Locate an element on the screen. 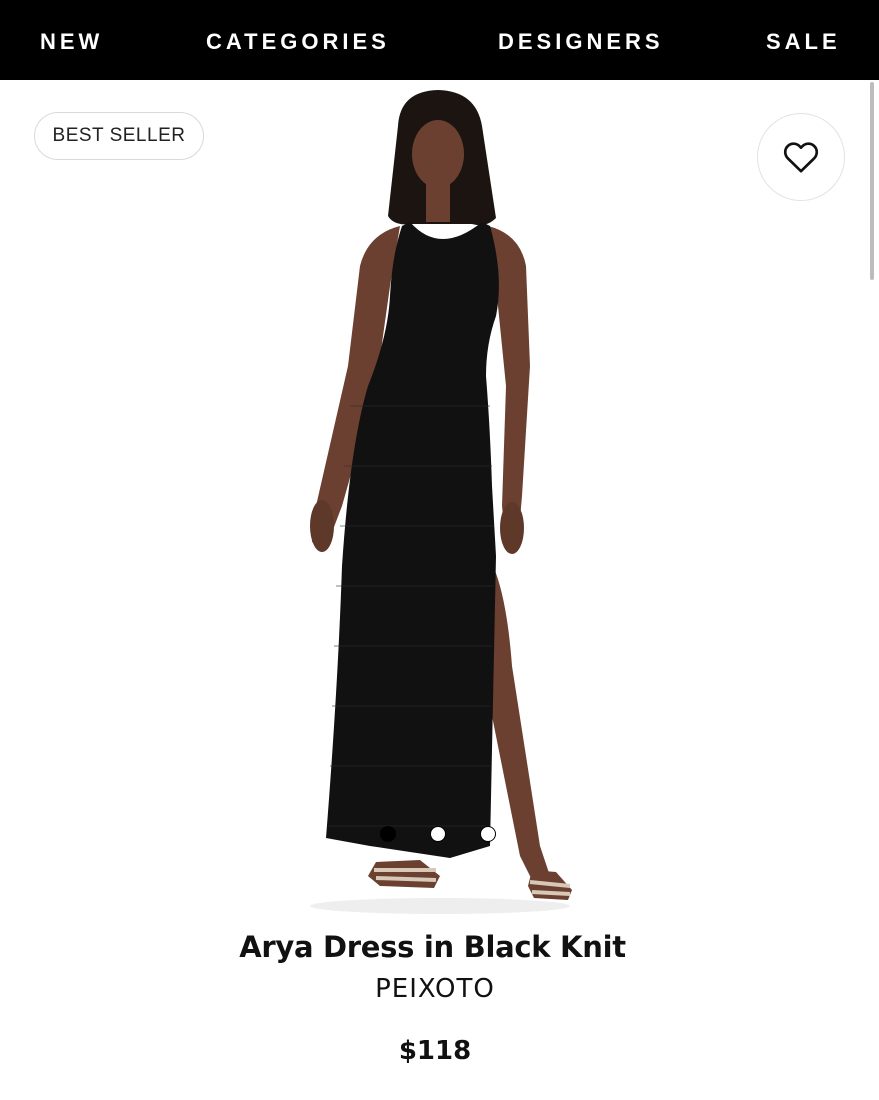  product-price: $118 is located at coordinates (435, 1051).